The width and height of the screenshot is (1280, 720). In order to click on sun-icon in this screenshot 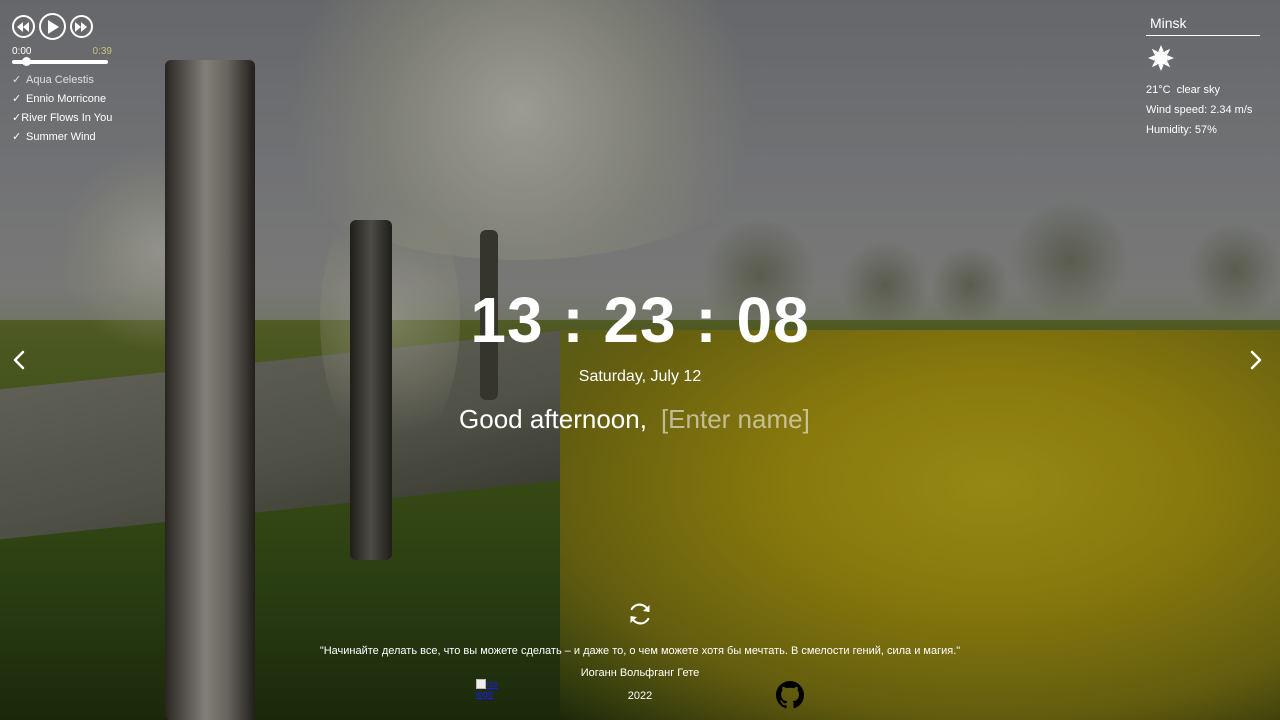, I will do `click(1161, 58)`.